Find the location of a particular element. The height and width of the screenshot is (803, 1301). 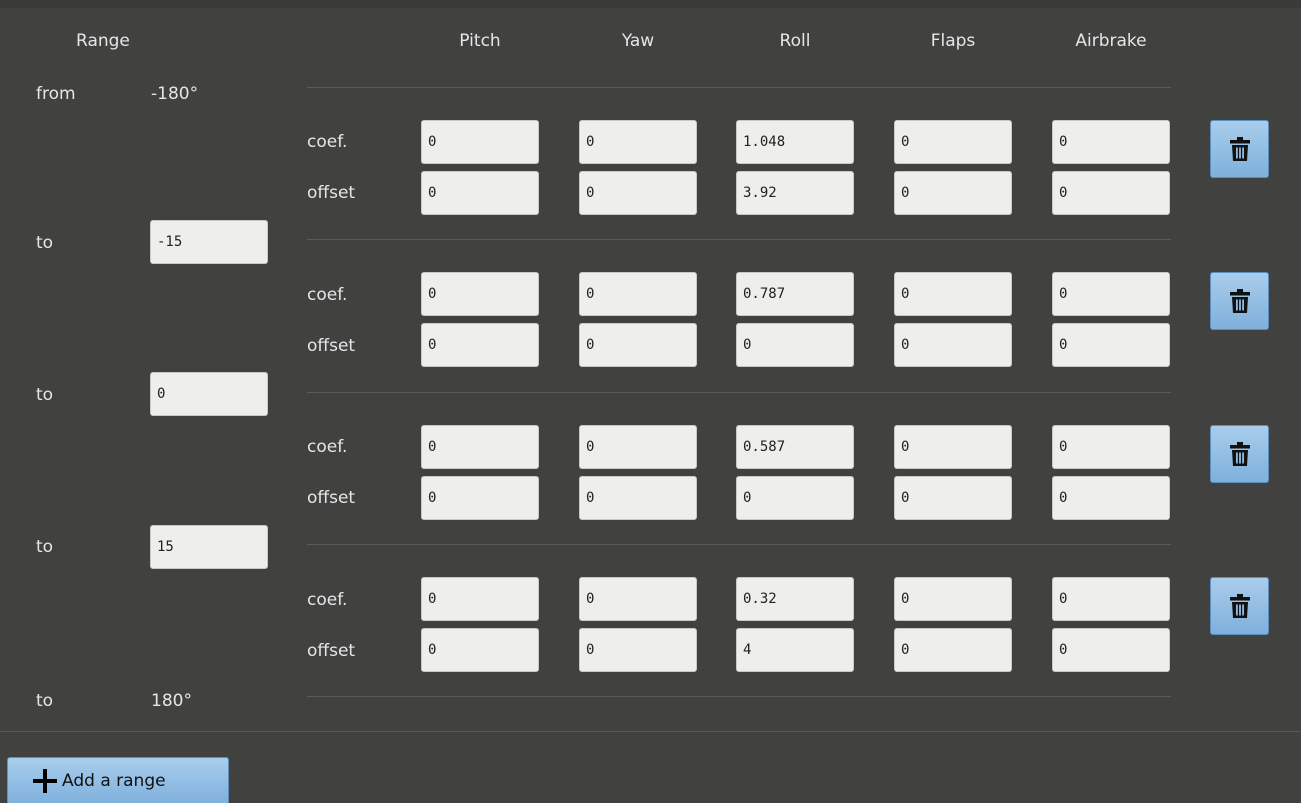

from-label: from is located at coordinates (56, 94).